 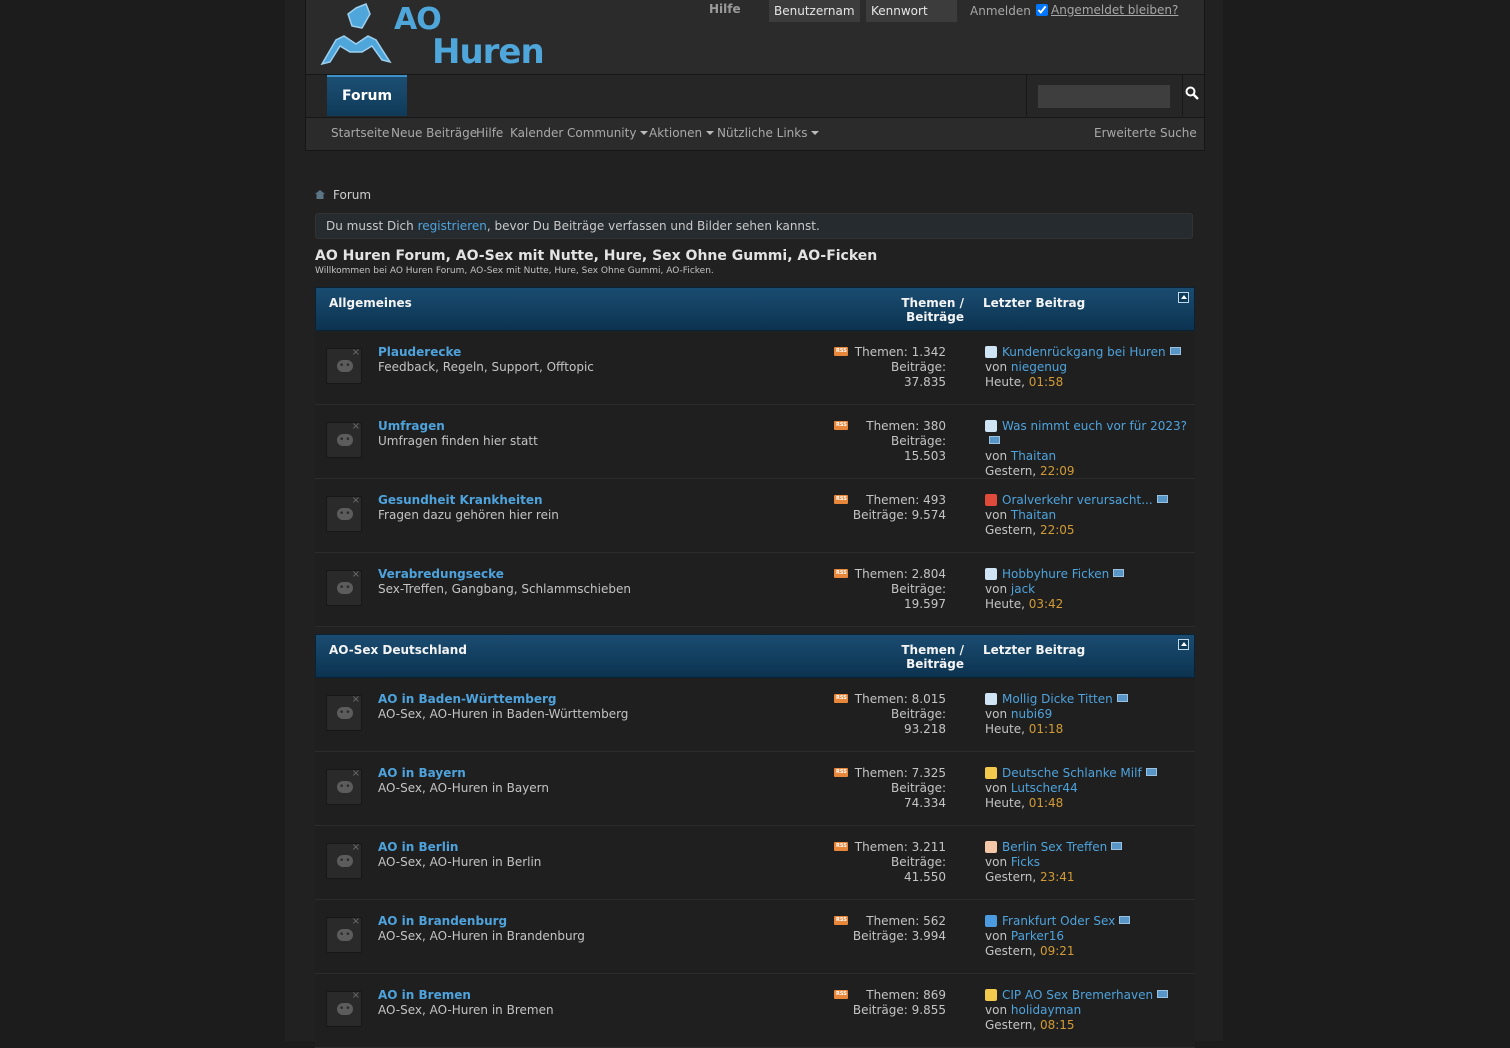 I want to click on search-input, so click(x=1104, y=96).